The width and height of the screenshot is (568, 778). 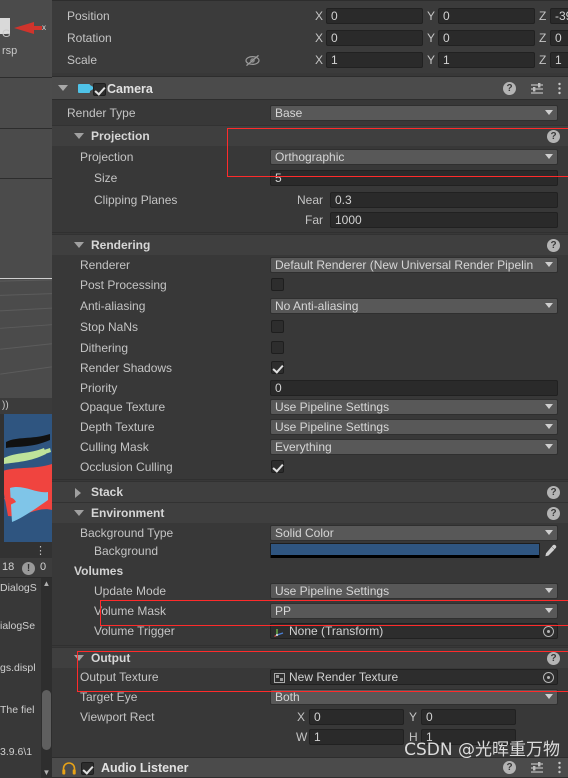 What do you see at coordinates (99, 388) in the screenshot?
I see `priority-label: Priority` at bounding box center [99, 388].